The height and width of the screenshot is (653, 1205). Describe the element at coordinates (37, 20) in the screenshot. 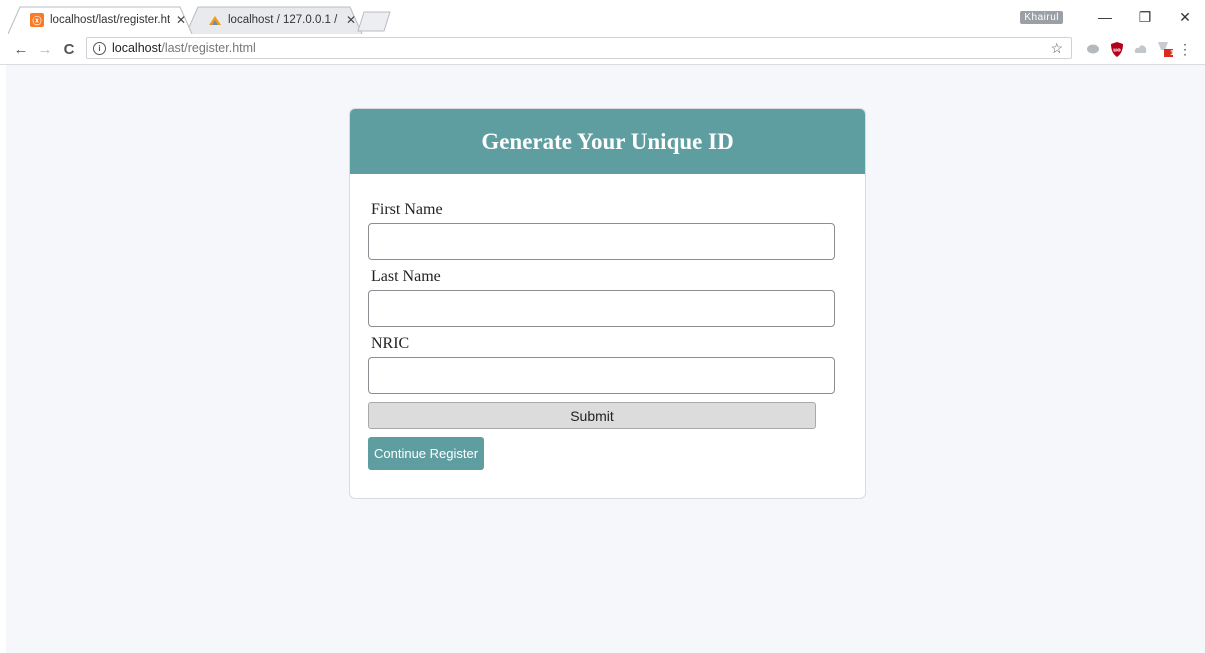

I see `xampp-icon: ⓧ` at that location.